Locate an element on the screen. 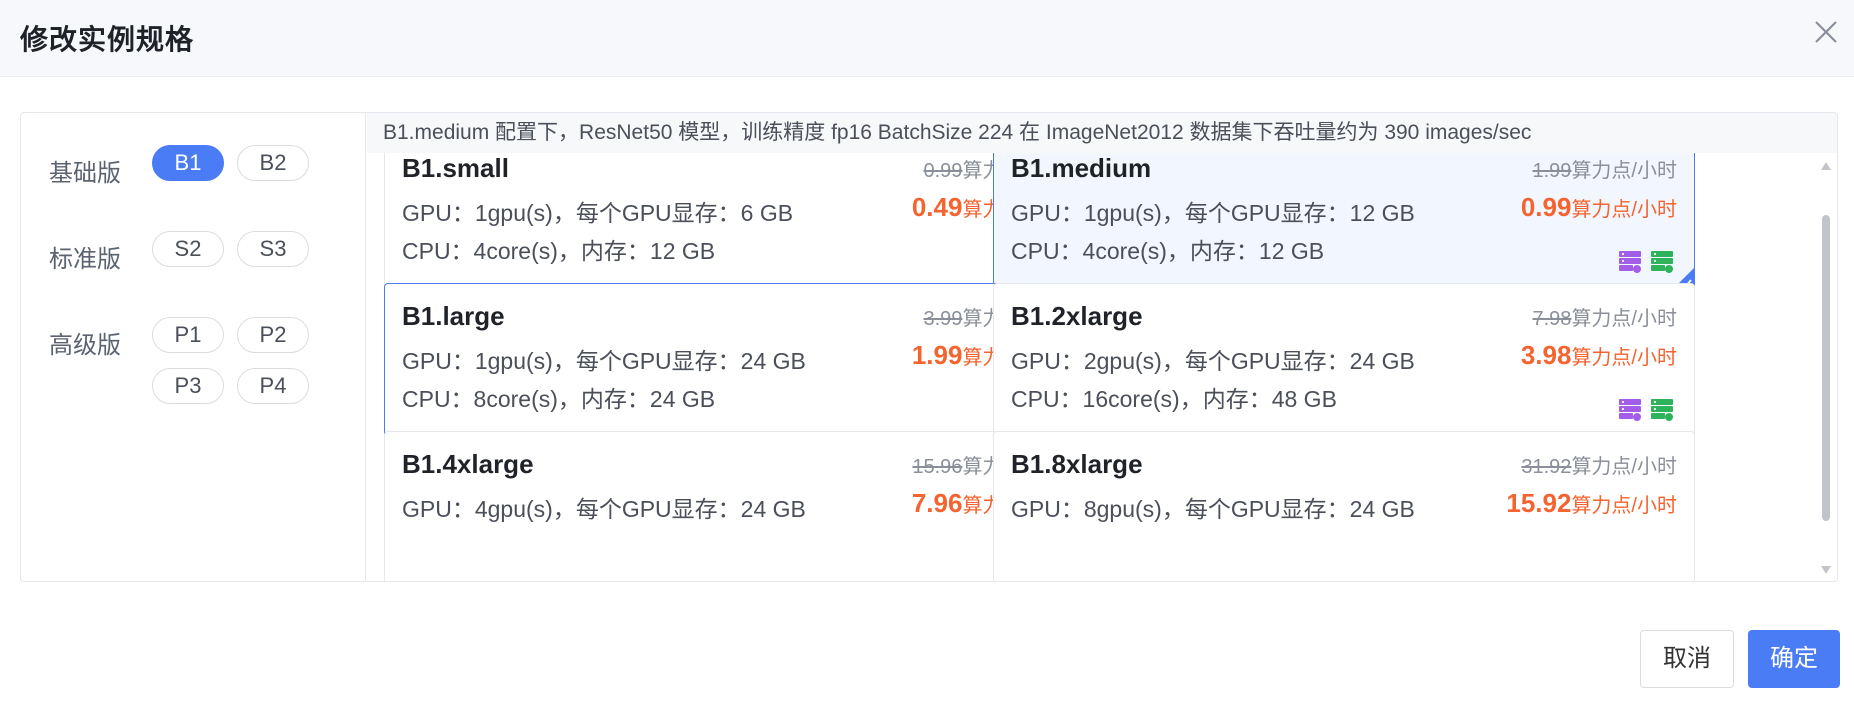  scrollbar-thumb is located at coordinates (1826, 368).